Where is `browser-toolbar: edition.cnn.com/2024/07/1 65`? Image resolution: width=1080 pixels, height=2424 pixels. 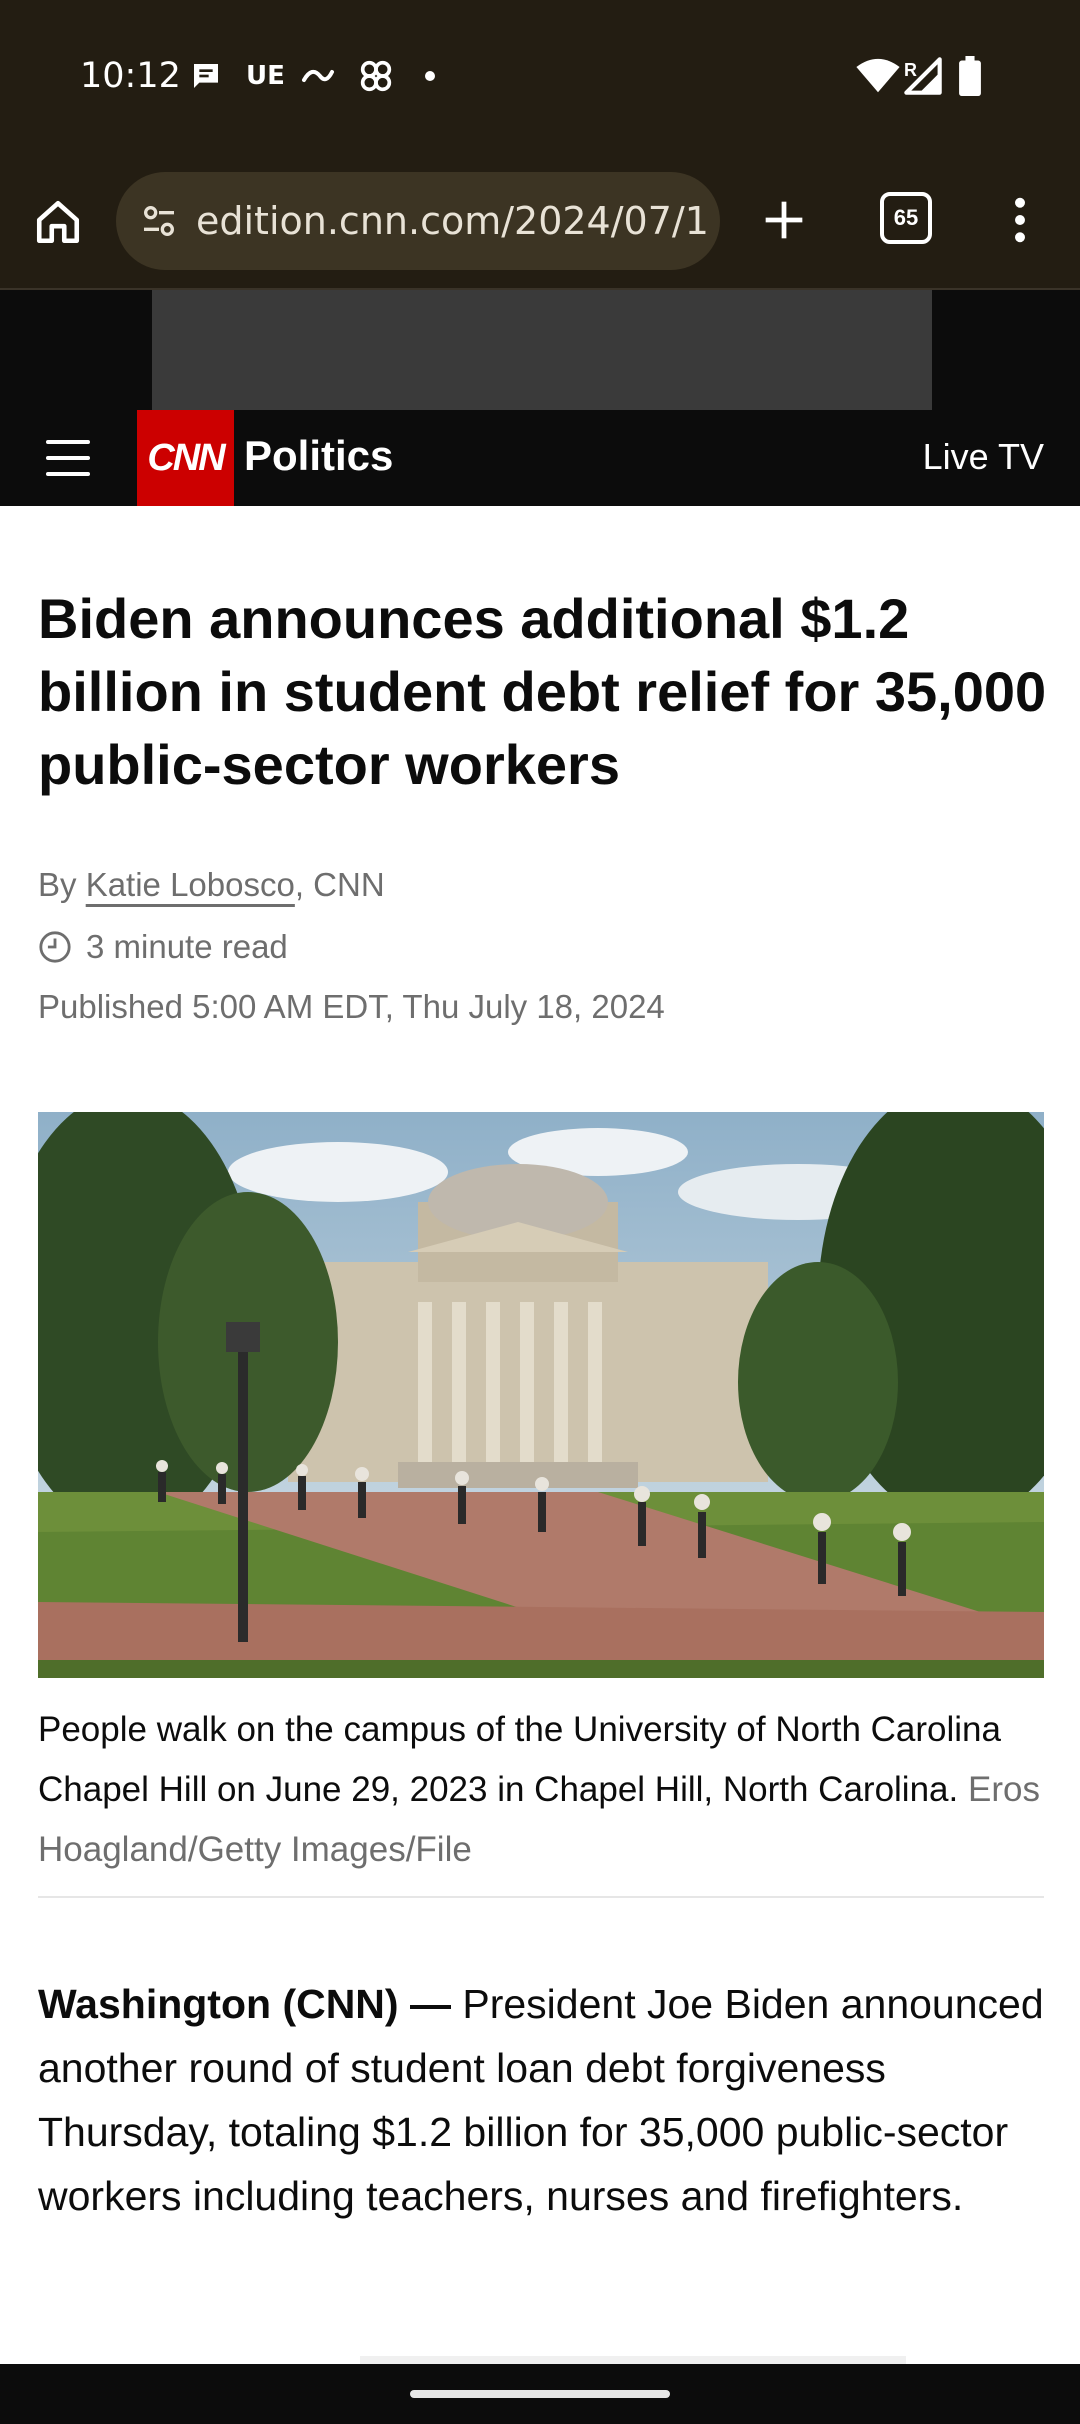 browser-toolbar: edition.cnn.com/2024/07/1 65 is located at coordinates (540, 221).